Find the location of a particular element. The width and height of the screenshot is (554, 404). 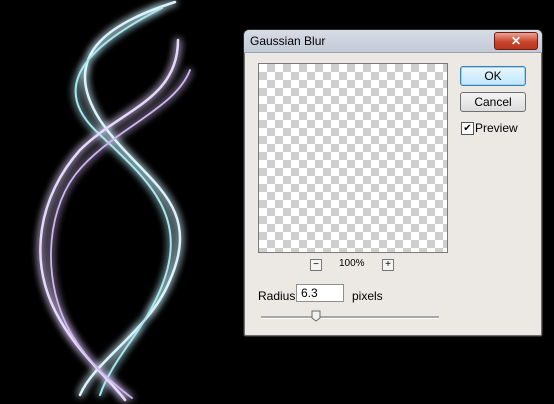

checkmark-icon: ✔ is located at coordinates (467, 128).